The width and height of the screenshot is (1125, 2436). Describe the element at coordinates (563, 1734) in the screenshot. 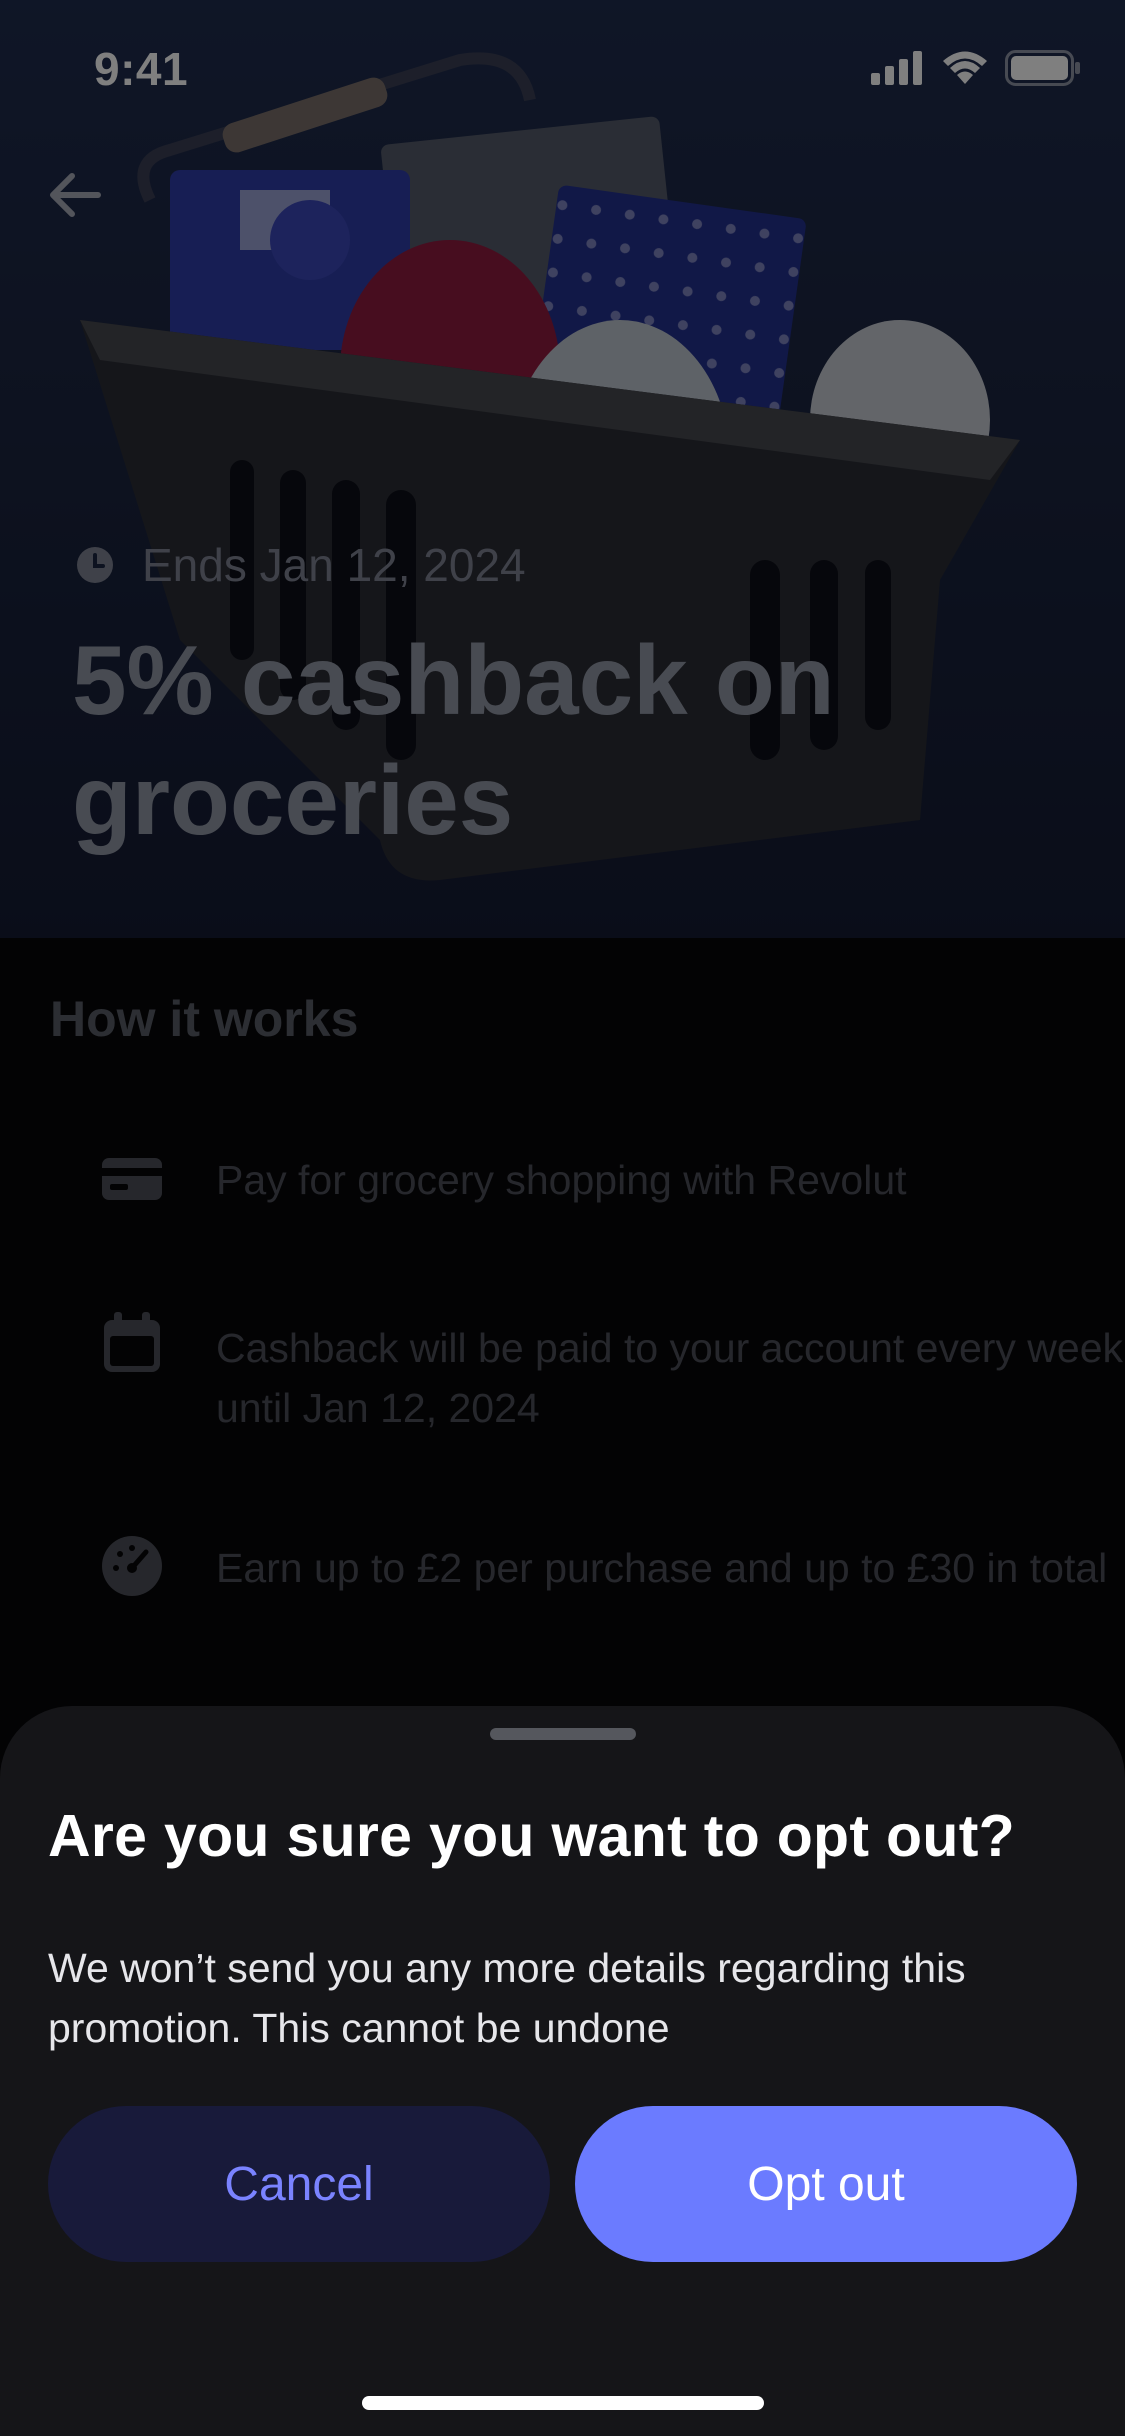

I see `sheet-drag-handle` at that location.